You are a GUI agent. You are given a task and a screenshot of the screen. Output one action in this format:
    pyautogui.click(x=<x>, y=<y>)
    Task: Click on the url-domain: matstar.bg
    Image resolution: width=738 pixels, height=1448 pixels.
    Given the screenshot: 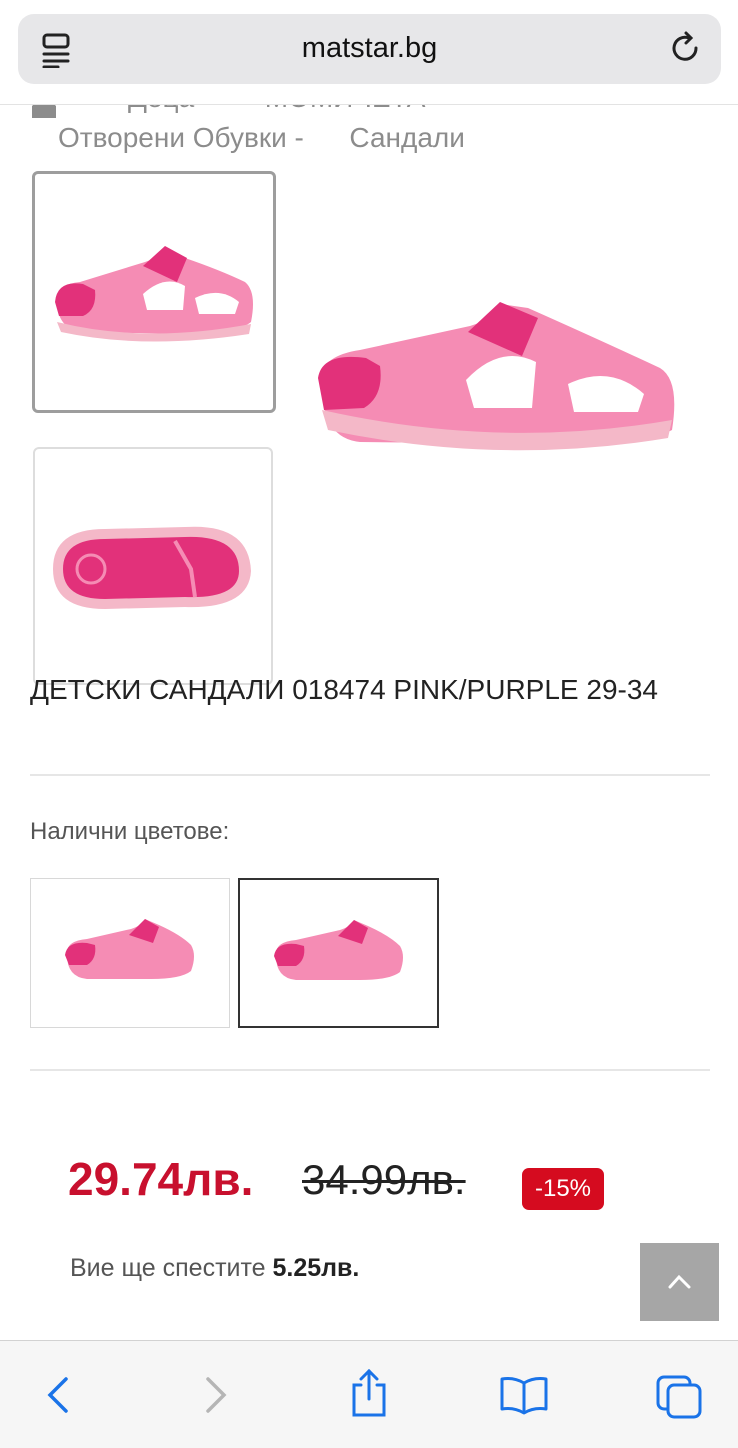 What is the action you would take?
    pyautogui.click(x=369, y=48)
    